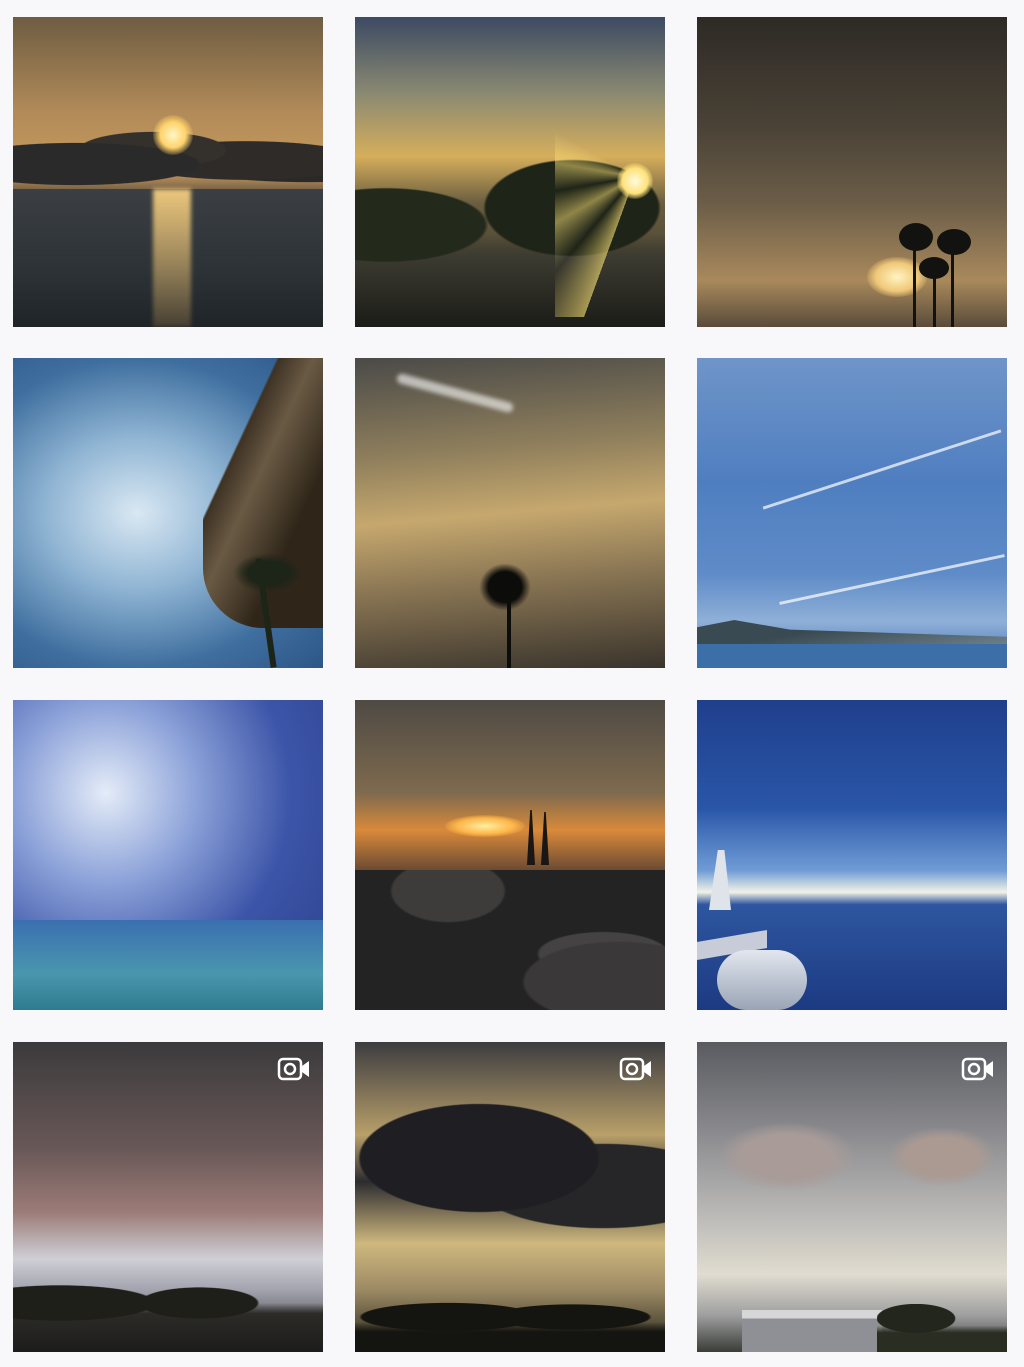  Describe the element at coordinates (168, 172) in the screenshot. I see `post-ocean-sunset` at that location.